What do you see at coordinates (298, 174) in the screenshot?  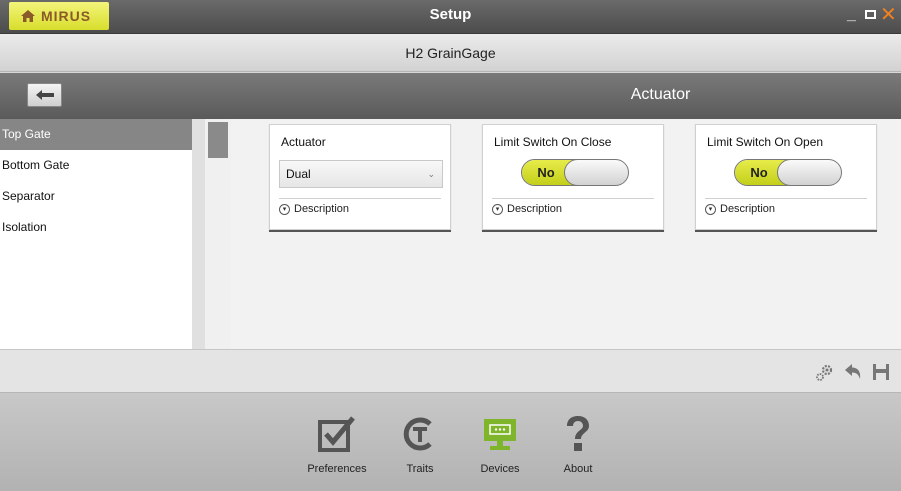 I see `select-value: Dual` at bounding box center [298, 174].